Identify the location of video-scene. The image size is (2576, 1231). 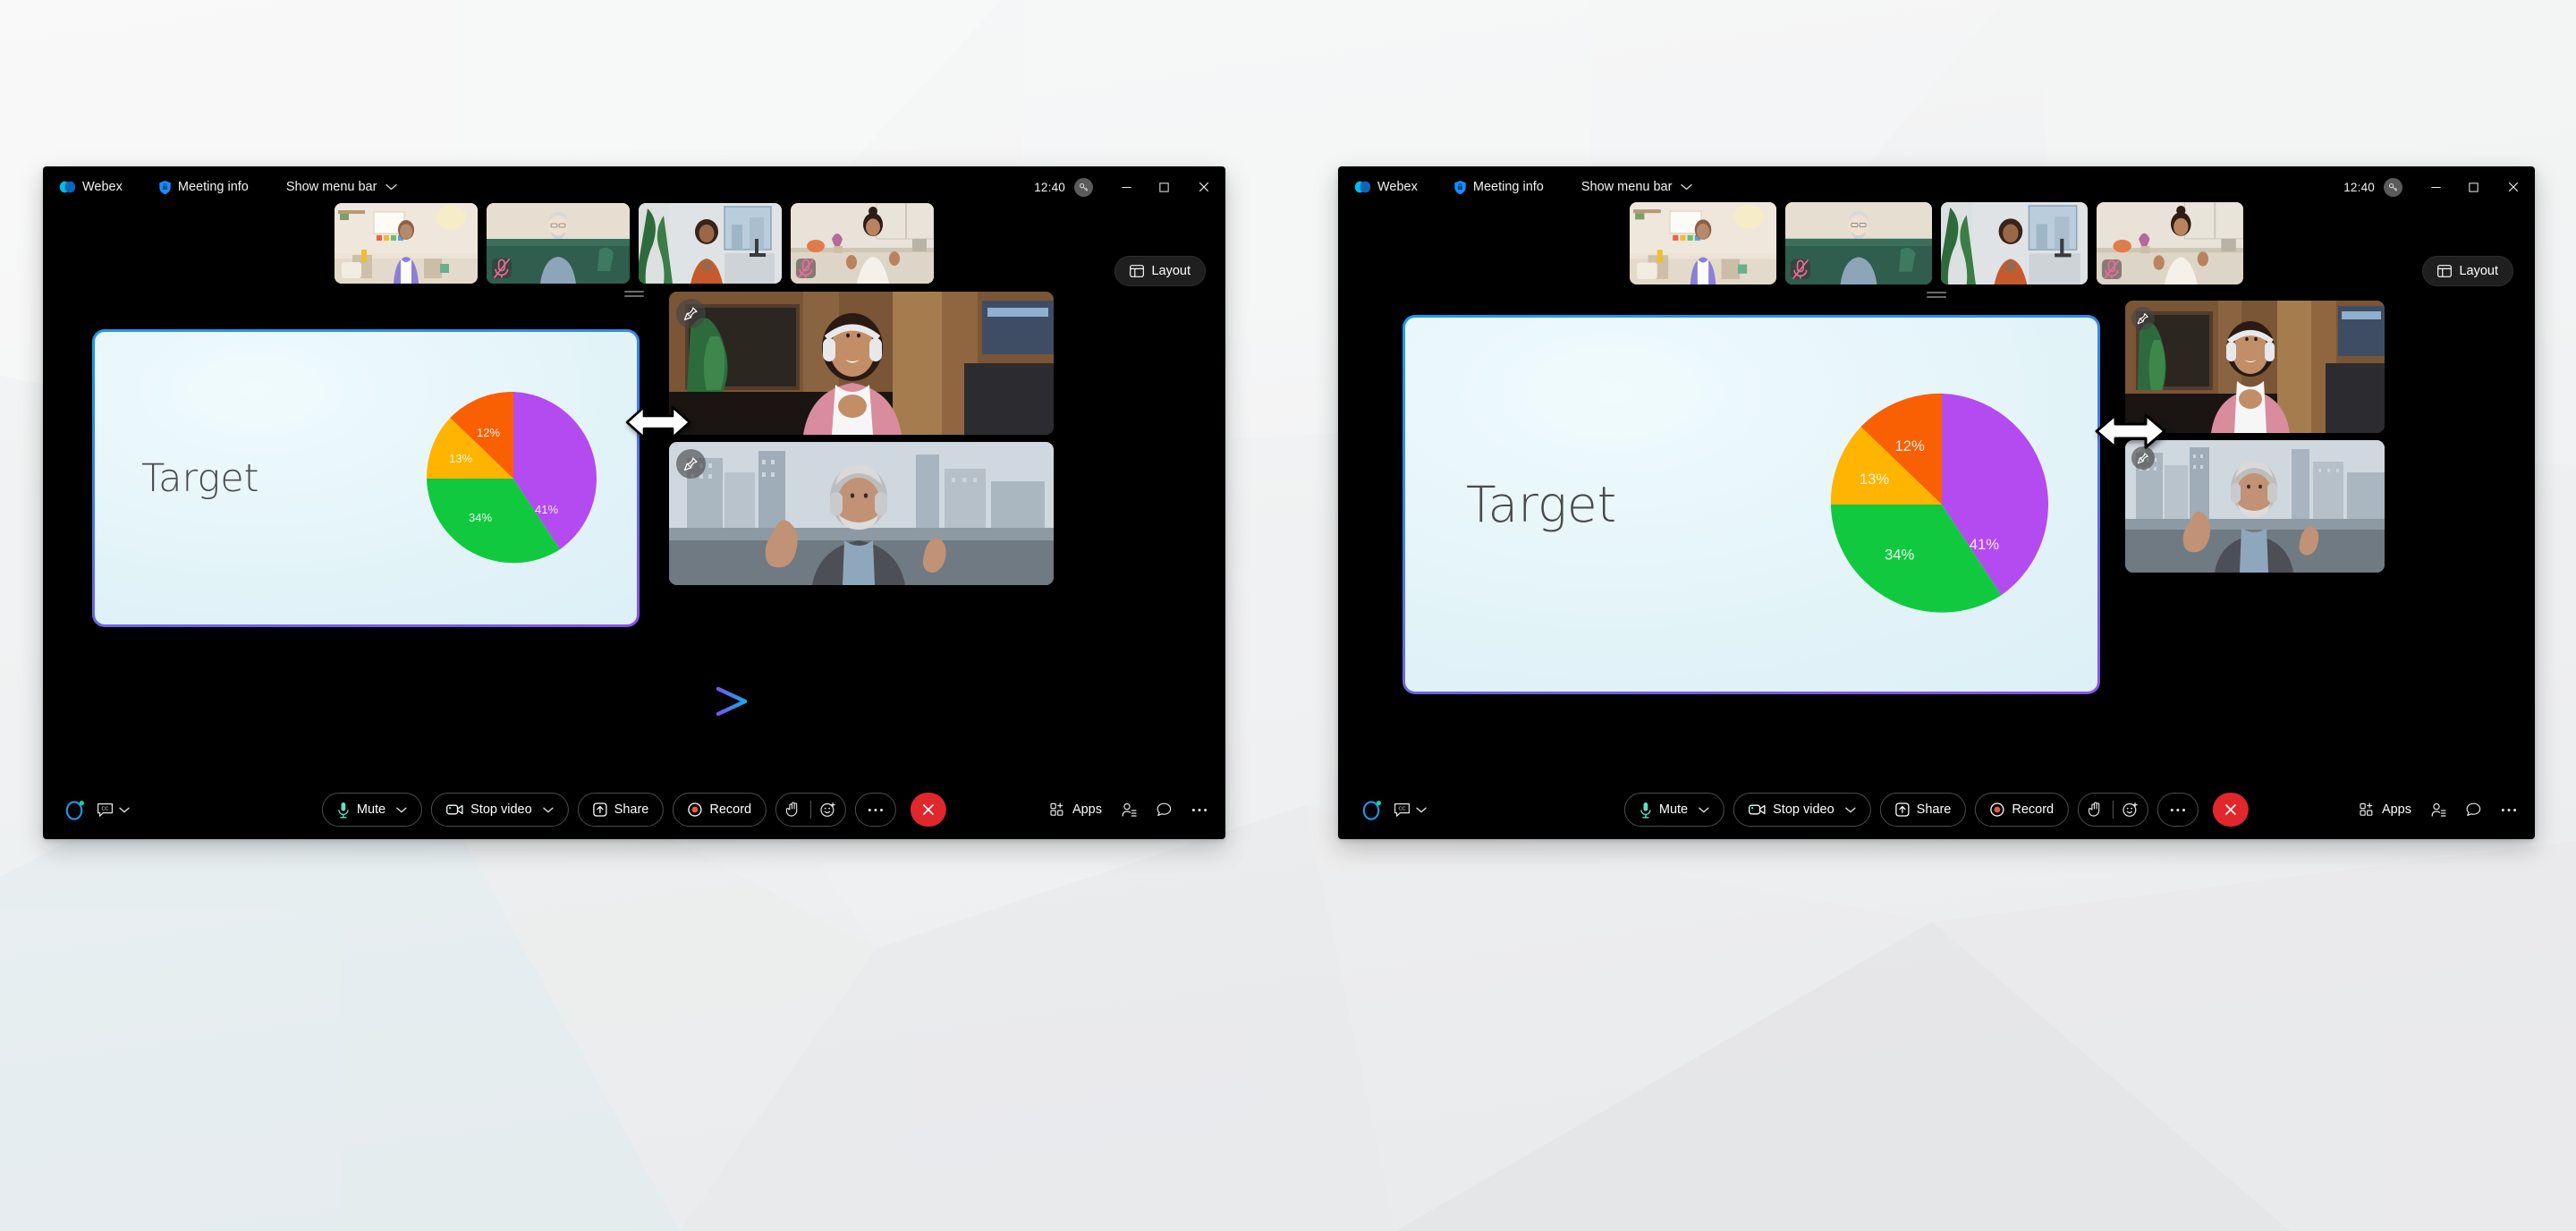
(861, 513).